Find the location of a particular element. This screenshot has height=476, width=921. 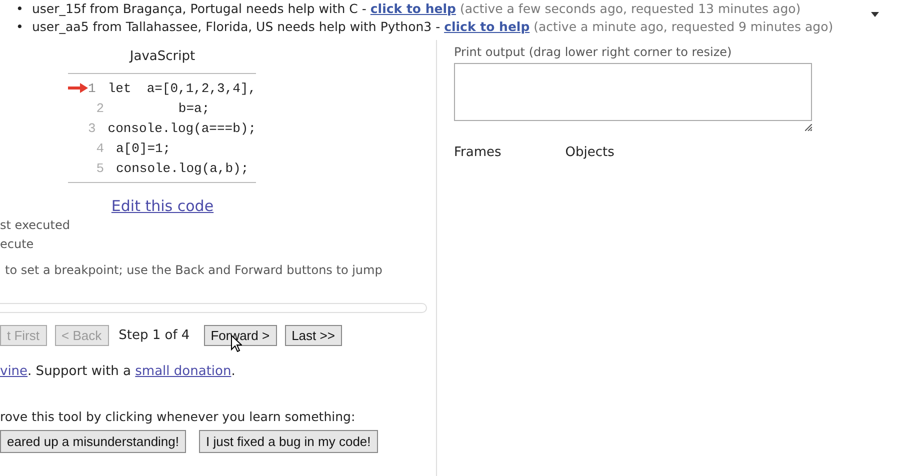

code-line: a[0]=1; is located at coordinates (143, 148).